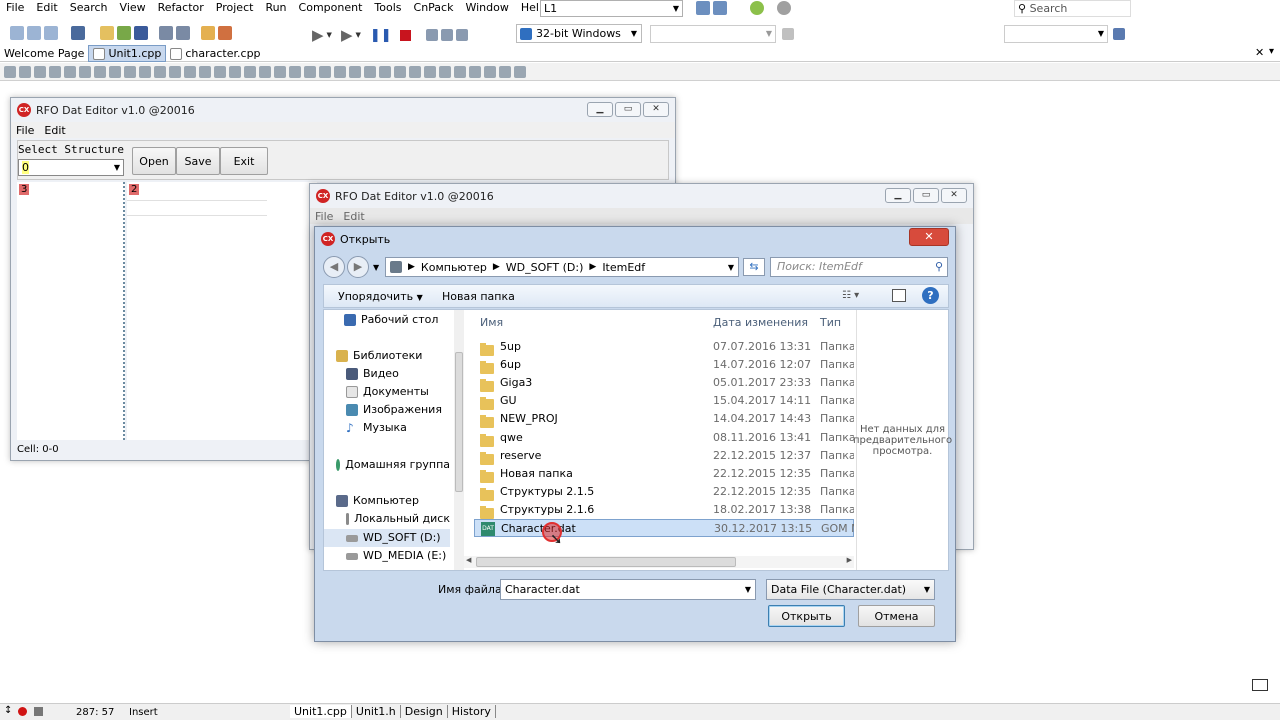 The image size is (1280, 720). What do you see at coordinates (321, 711) in the screenshot?
I see `tab-unit1-cpp: Unit1.cpp` at bounding box center [321, 711].